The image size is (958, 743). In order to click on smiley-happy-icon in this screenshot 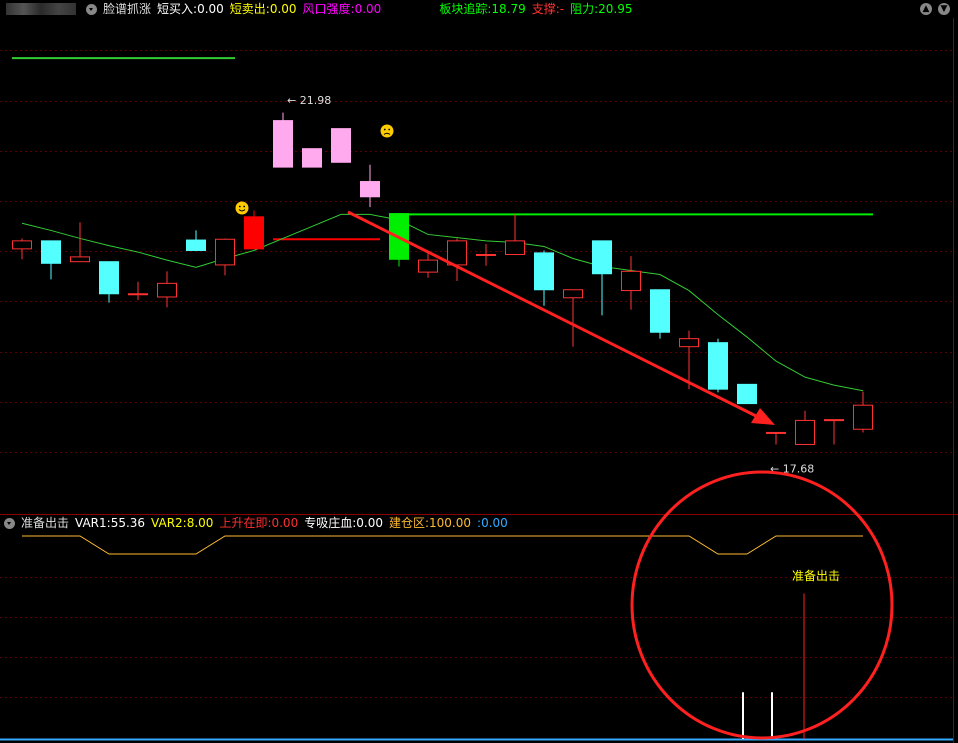, I will do `click(242, 208)`.